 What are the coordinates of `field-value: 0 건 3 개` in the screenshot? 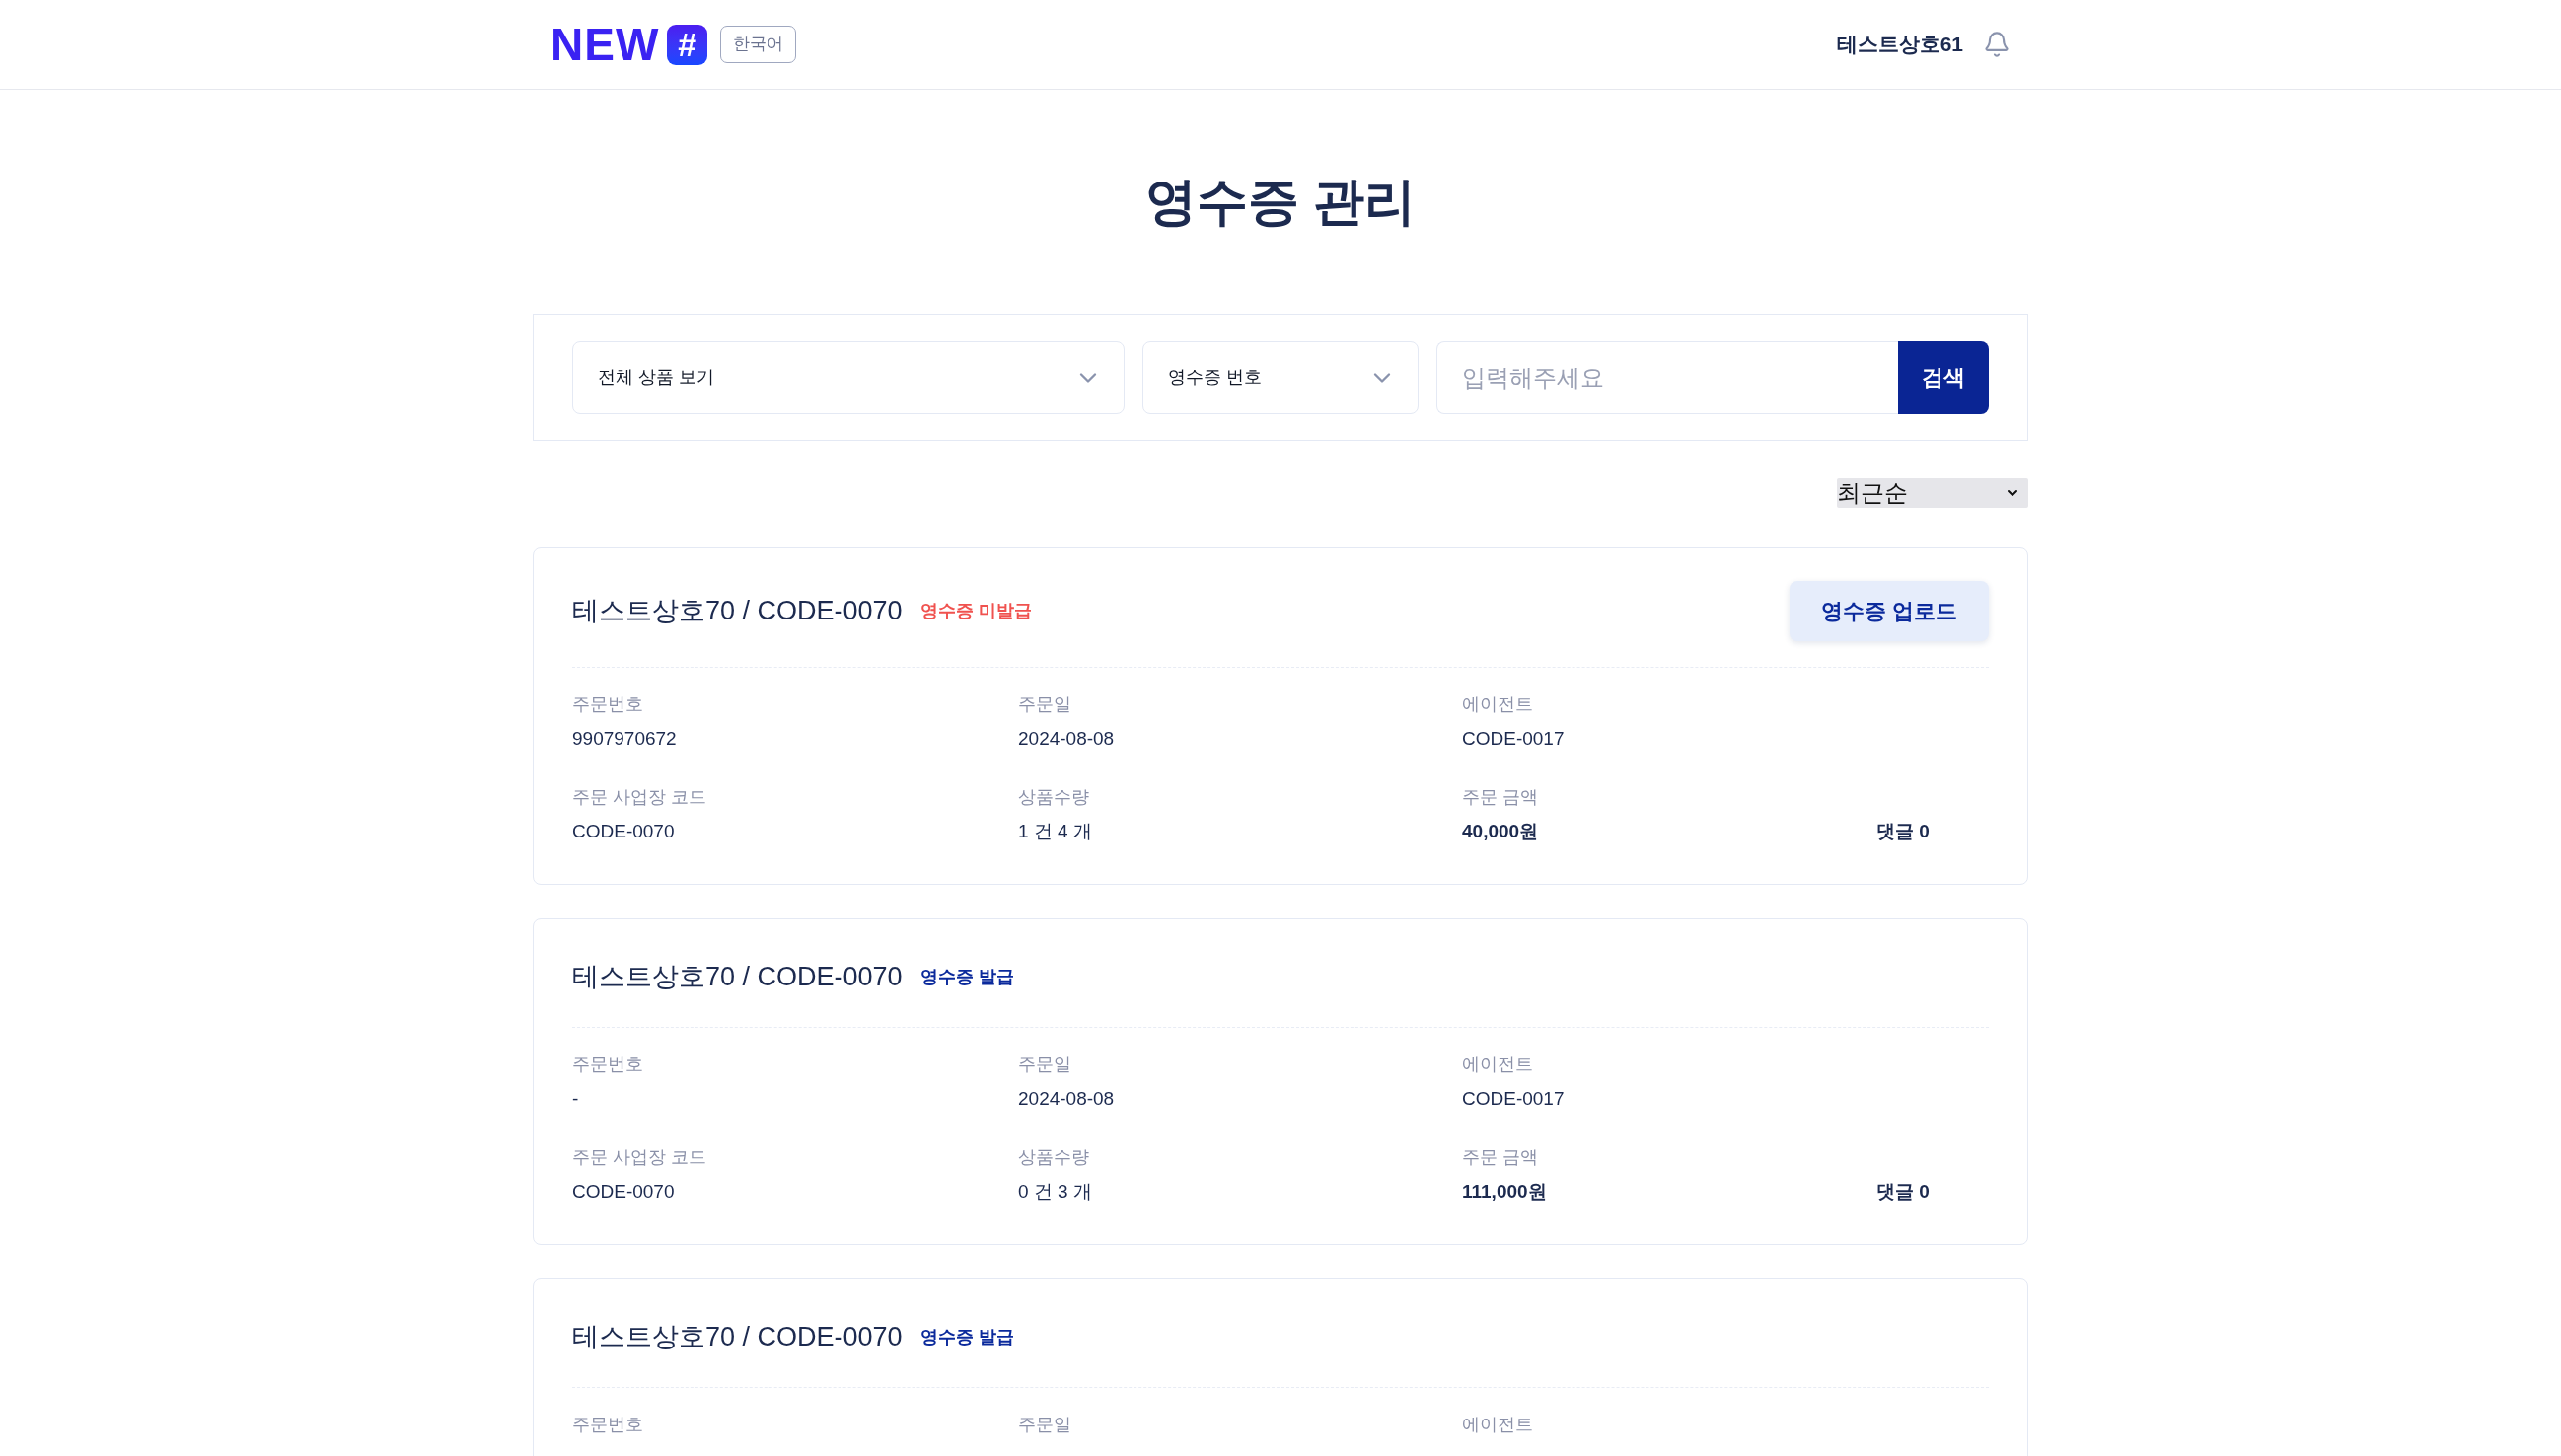 It's located at (1055, 1191).